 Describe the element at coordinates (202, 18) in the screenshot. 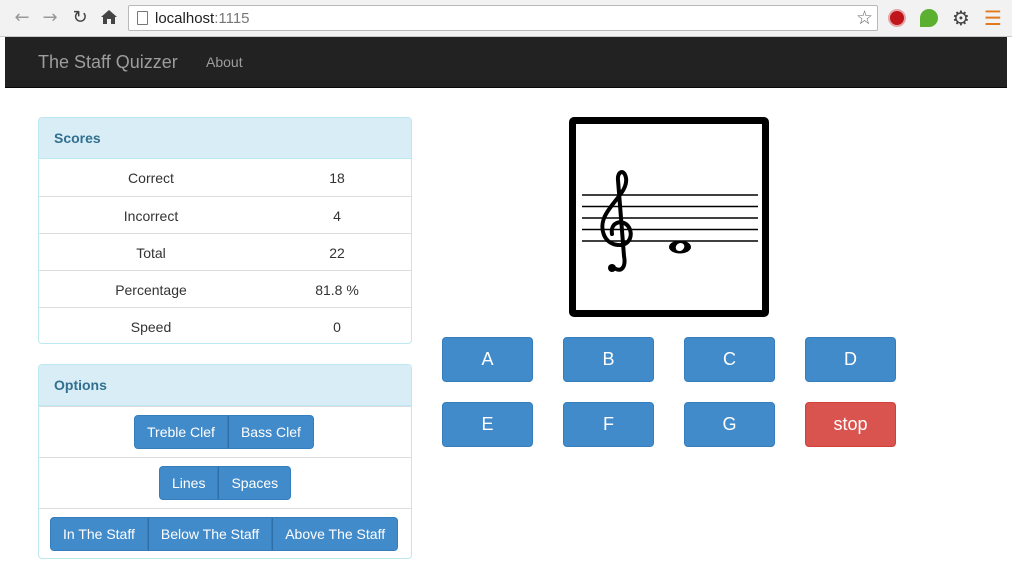

I see `url-text: localhost:1115` at that location.